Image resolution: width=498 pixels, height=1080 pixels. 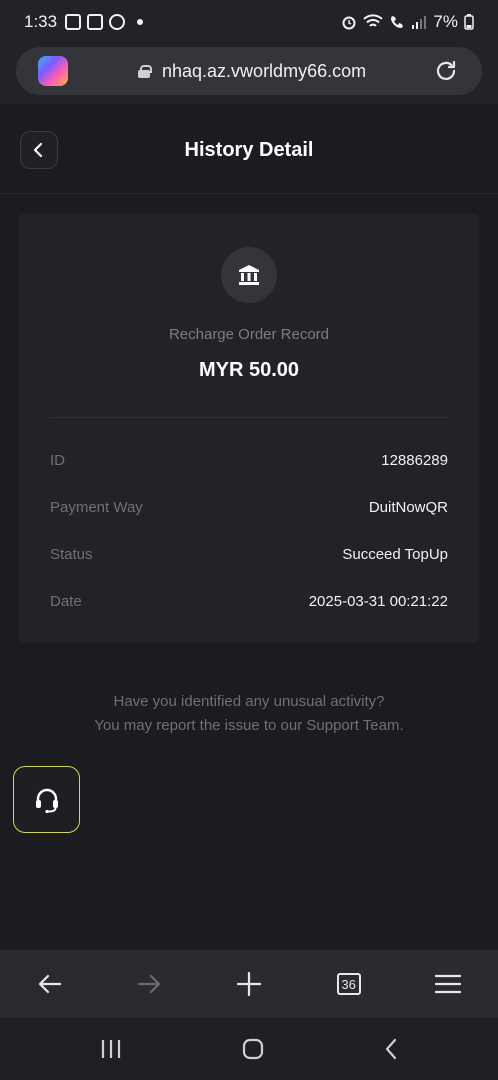 I want to click on page-header: History Detail, so click(x=249, y=149).